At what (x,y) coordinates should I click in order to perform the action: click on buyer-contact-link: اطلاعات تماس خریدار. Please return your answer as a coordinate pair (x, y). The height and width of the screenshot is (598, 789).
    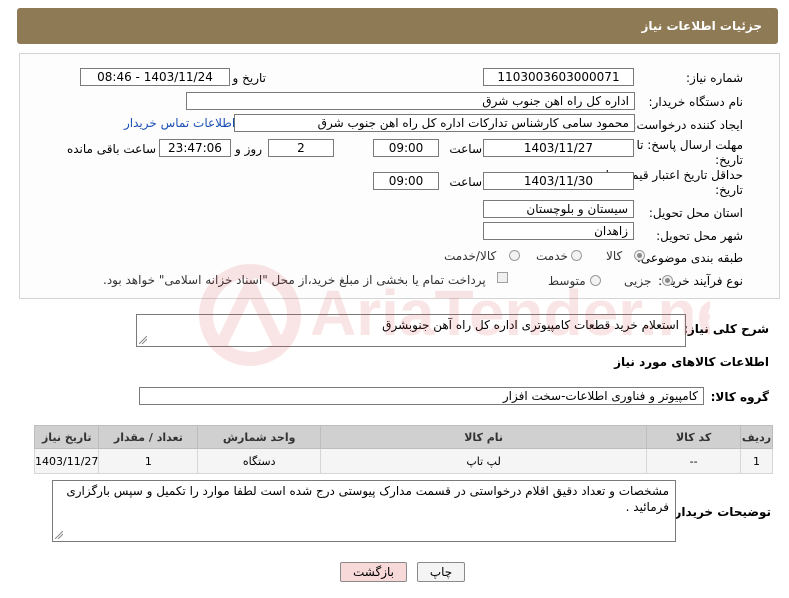
    Looking at the image, I should click on (179, 123).